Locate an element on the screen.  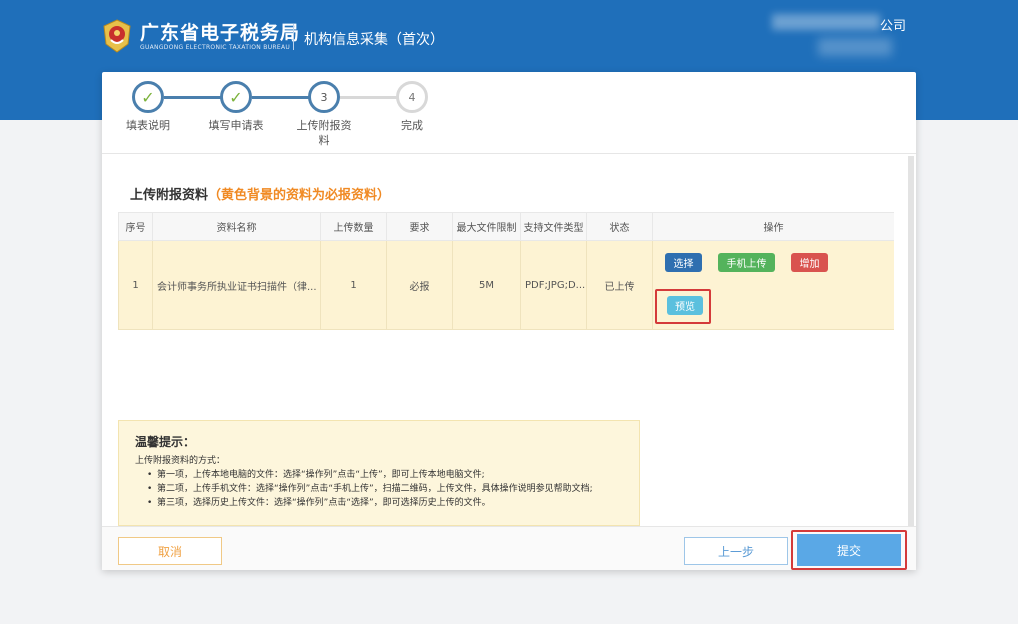
column-header: 支持文件类型 is located at coordinates (553, 226).